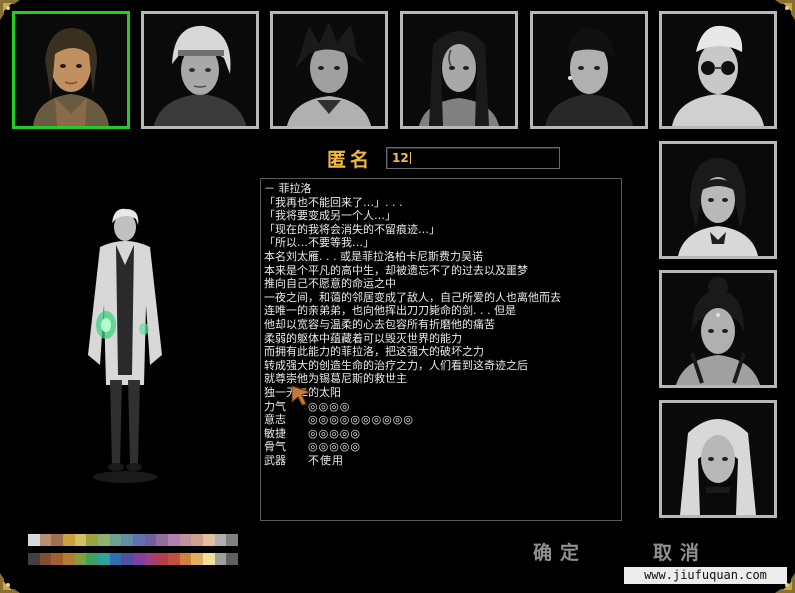  What do you see at coordinates (441, 420) in the screenshot?
I see `stat-row: 意志 ◎◎◎◎◎◎◎◎◎◎` at bounding box center [441, 420].